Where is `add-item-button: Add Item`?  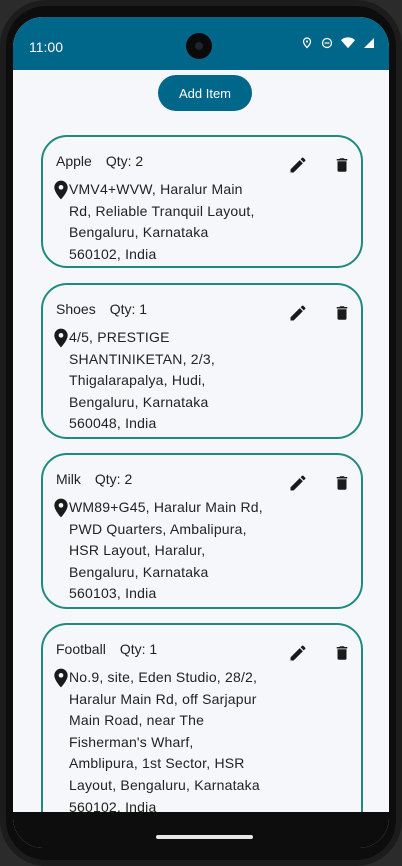
add-item-button: Add Item is located at coordinates (205, 93).